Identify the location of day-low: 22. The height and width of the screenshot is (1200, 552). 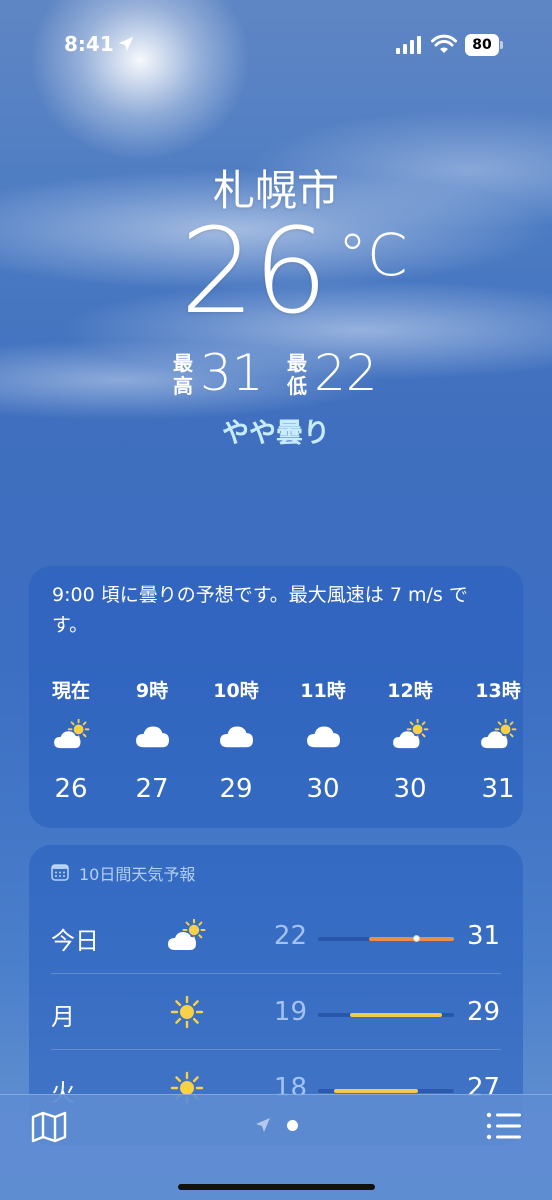
(290, 936).